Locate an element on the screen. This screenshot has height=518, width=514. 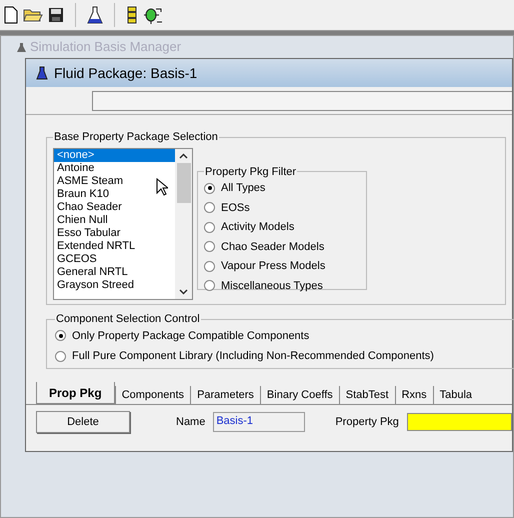
scrollbar-thumb is located at coordinates (183, 182).